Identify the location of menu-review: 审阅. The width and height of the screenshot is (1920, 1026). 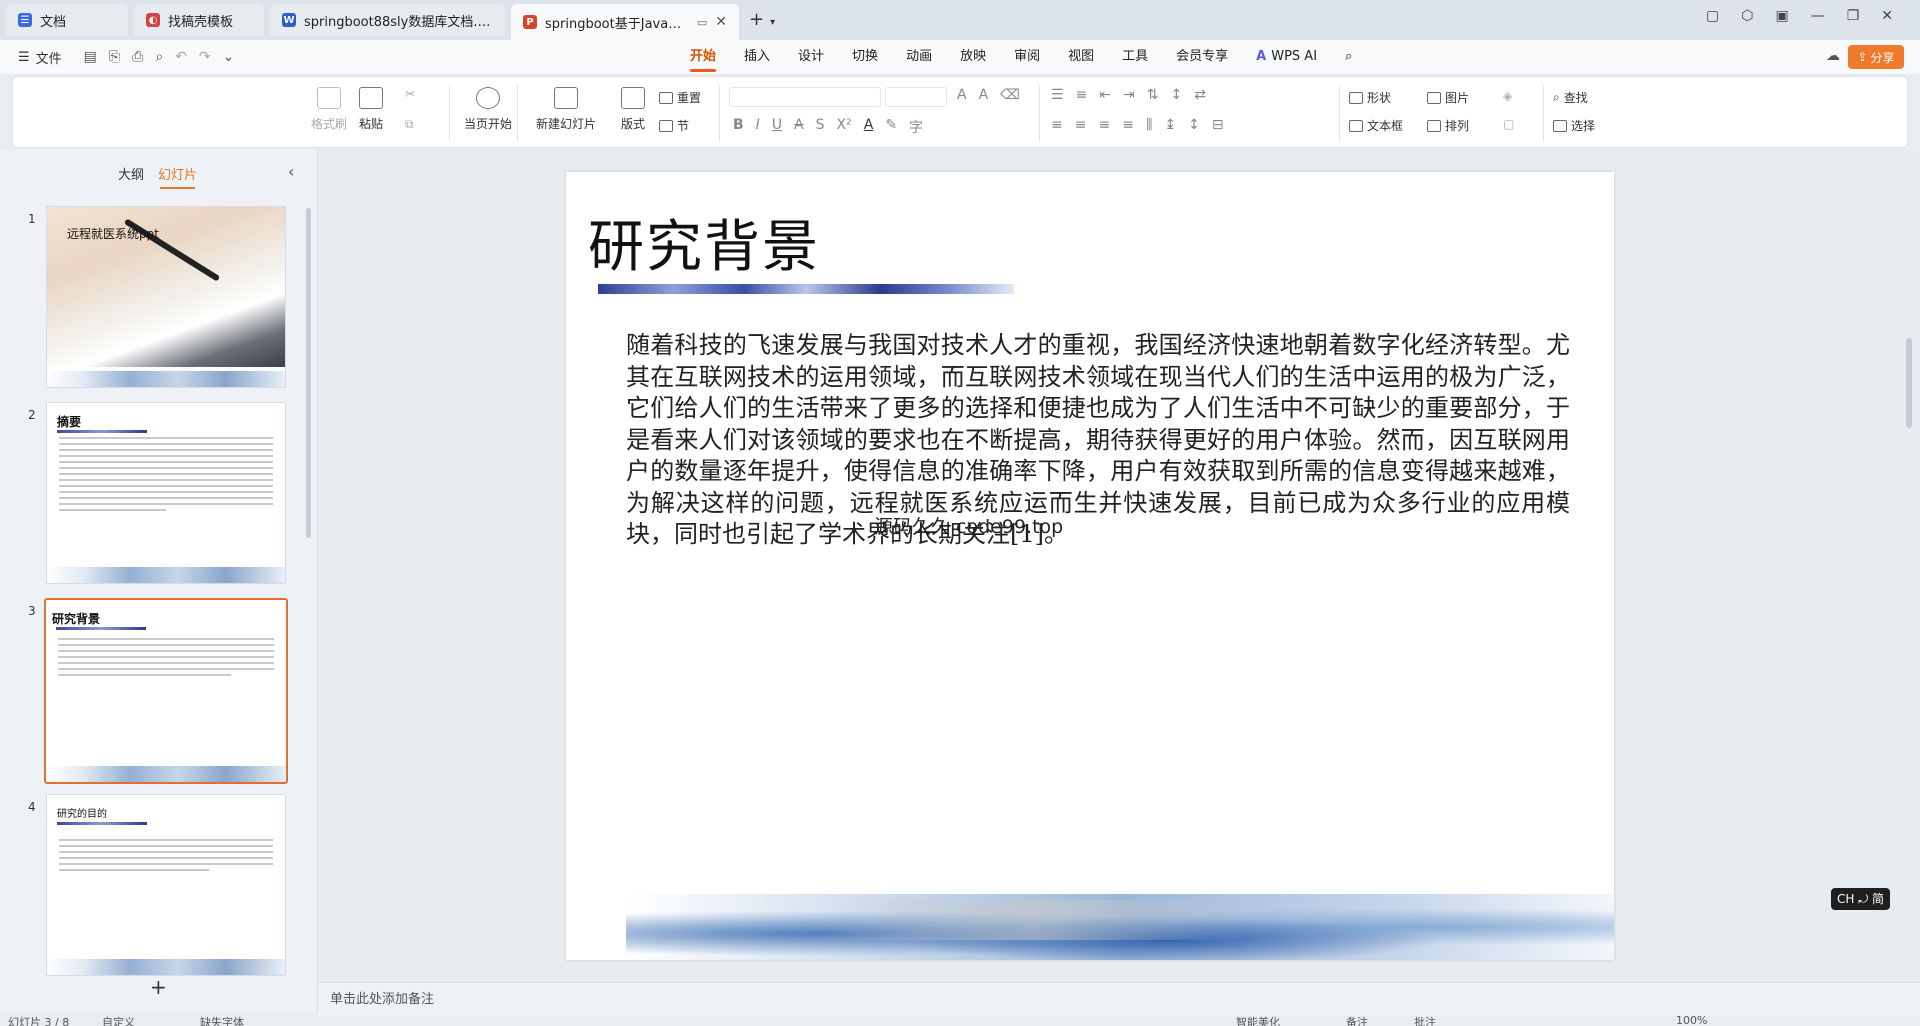
(1027, 57).